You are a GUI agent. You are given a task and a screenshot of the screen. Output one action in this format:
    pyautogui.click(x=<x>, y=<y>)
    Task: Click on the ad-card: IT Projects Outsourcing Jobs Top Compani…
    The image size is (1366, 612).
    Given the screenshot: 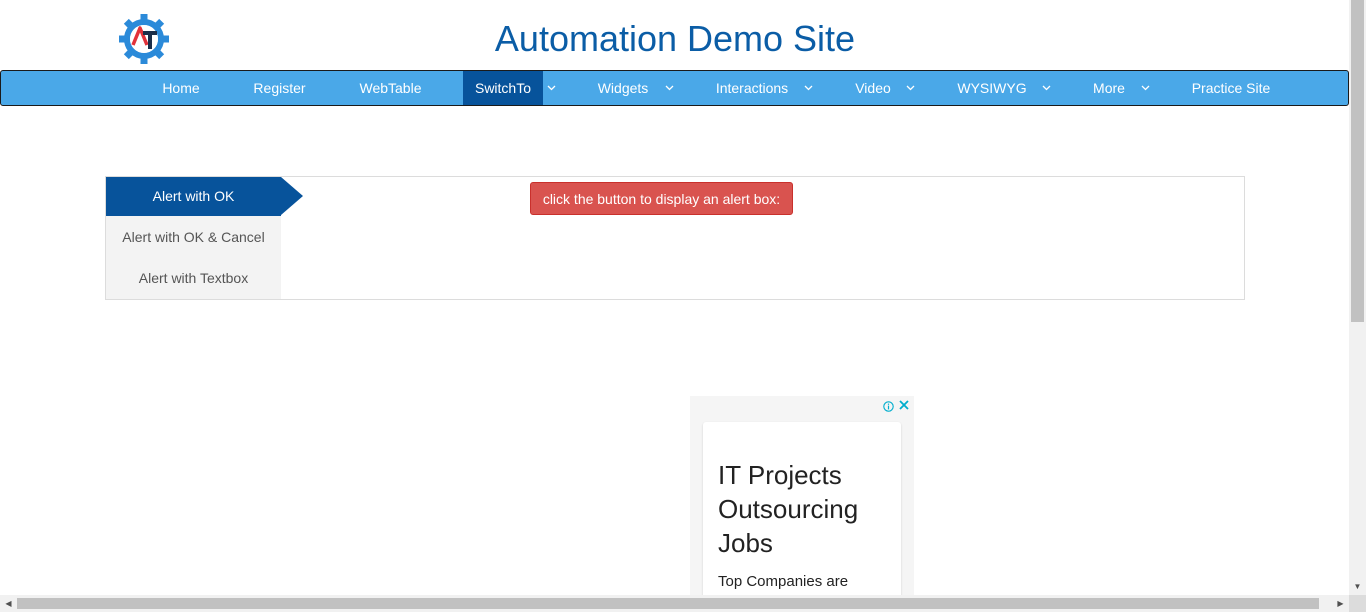 What is the action you would take?
    pyautogui.click(x=802, y=511)
    